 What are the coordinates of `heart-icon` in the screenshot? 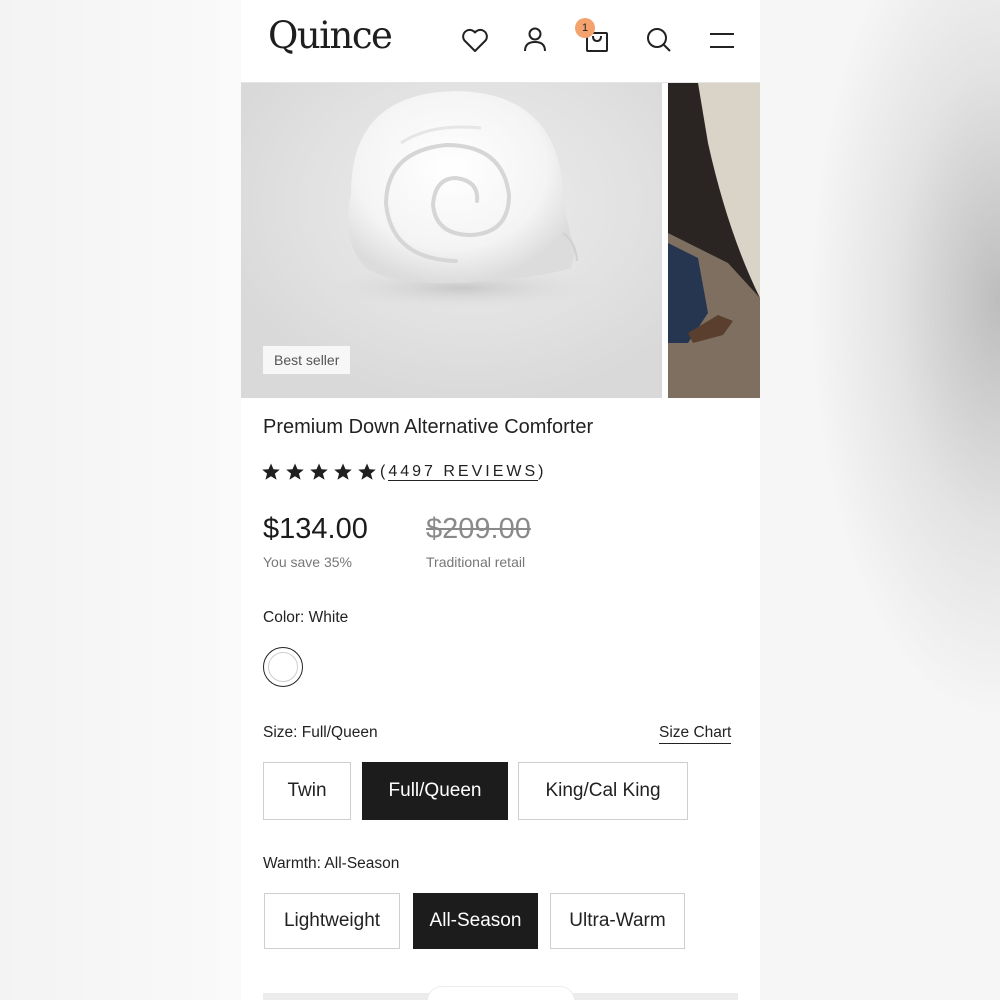 It's located at (475, 40).